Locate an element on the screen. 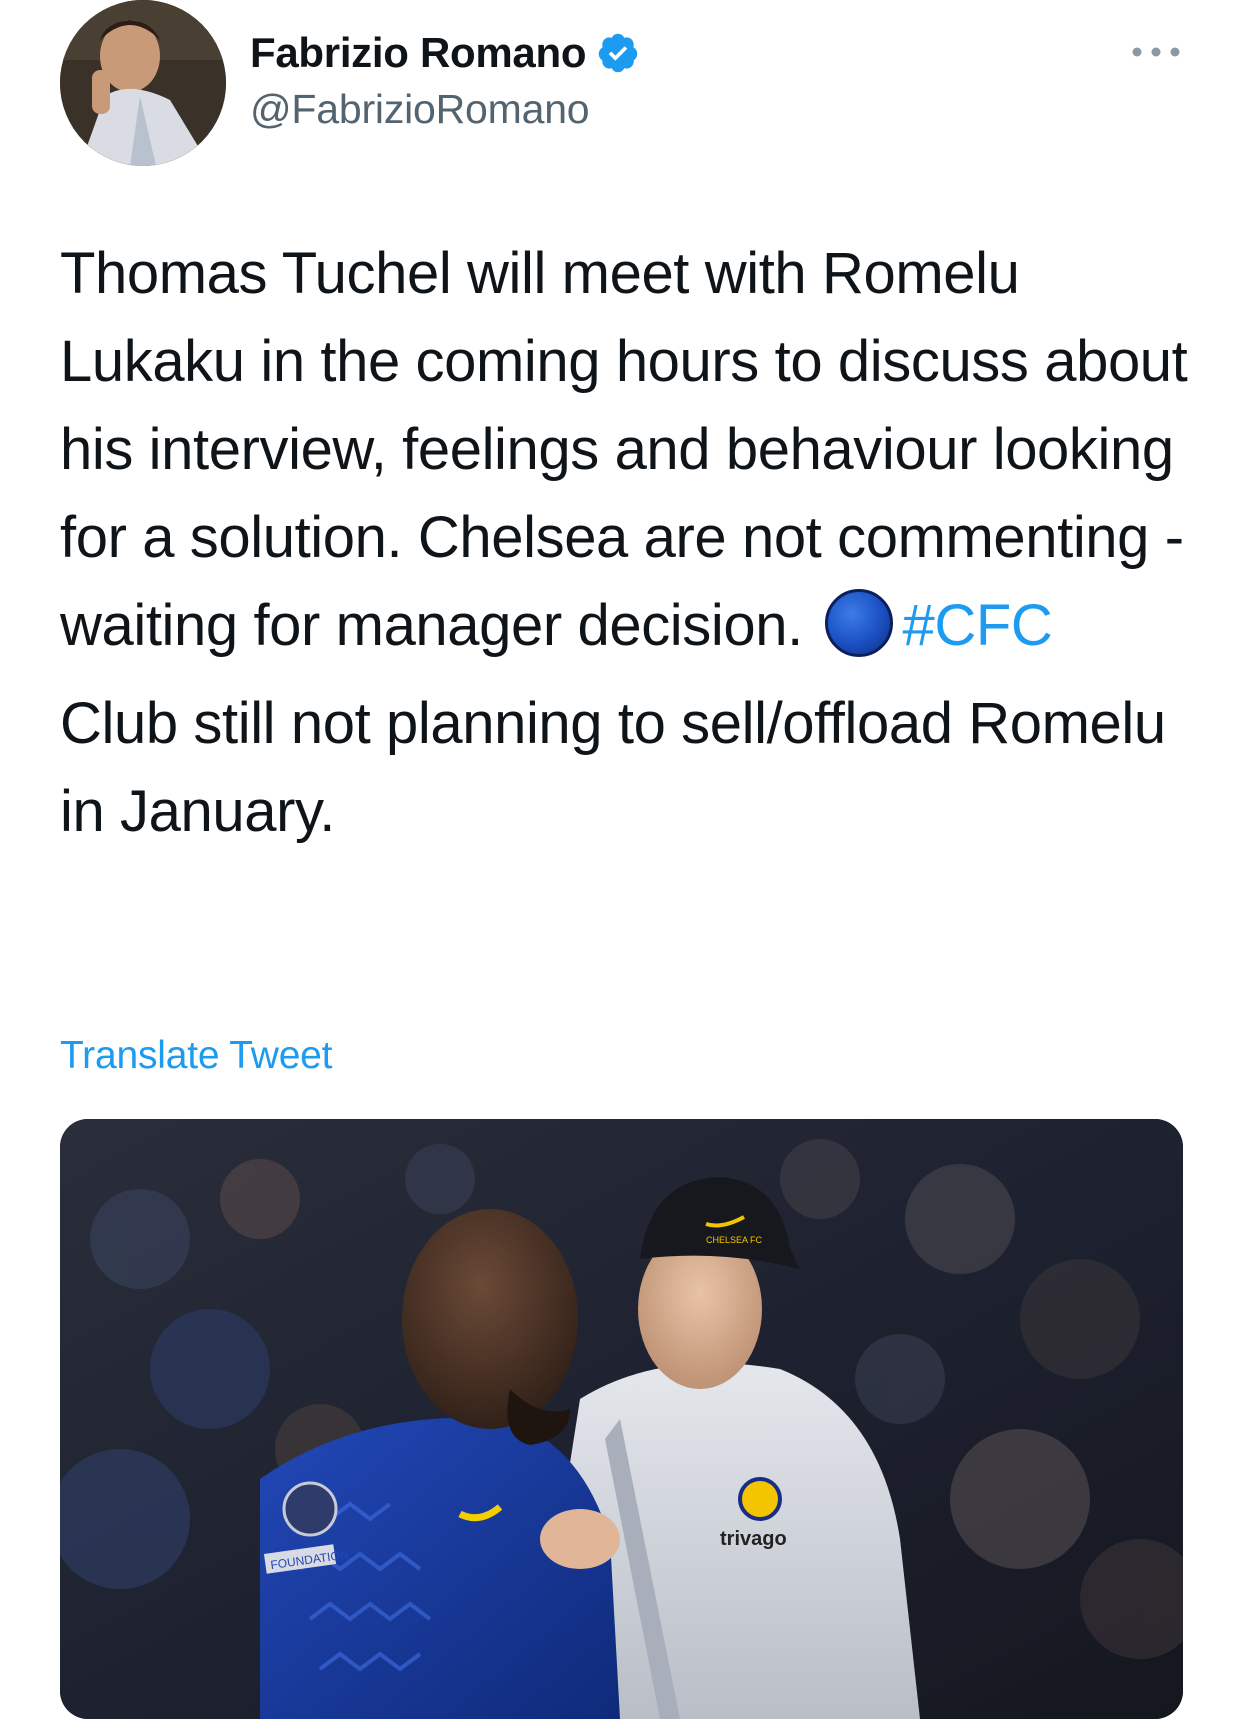 The width and height of the screenshot is (1242, 1719). hashtag-link: #CFC is located at coordinates (978, 625).